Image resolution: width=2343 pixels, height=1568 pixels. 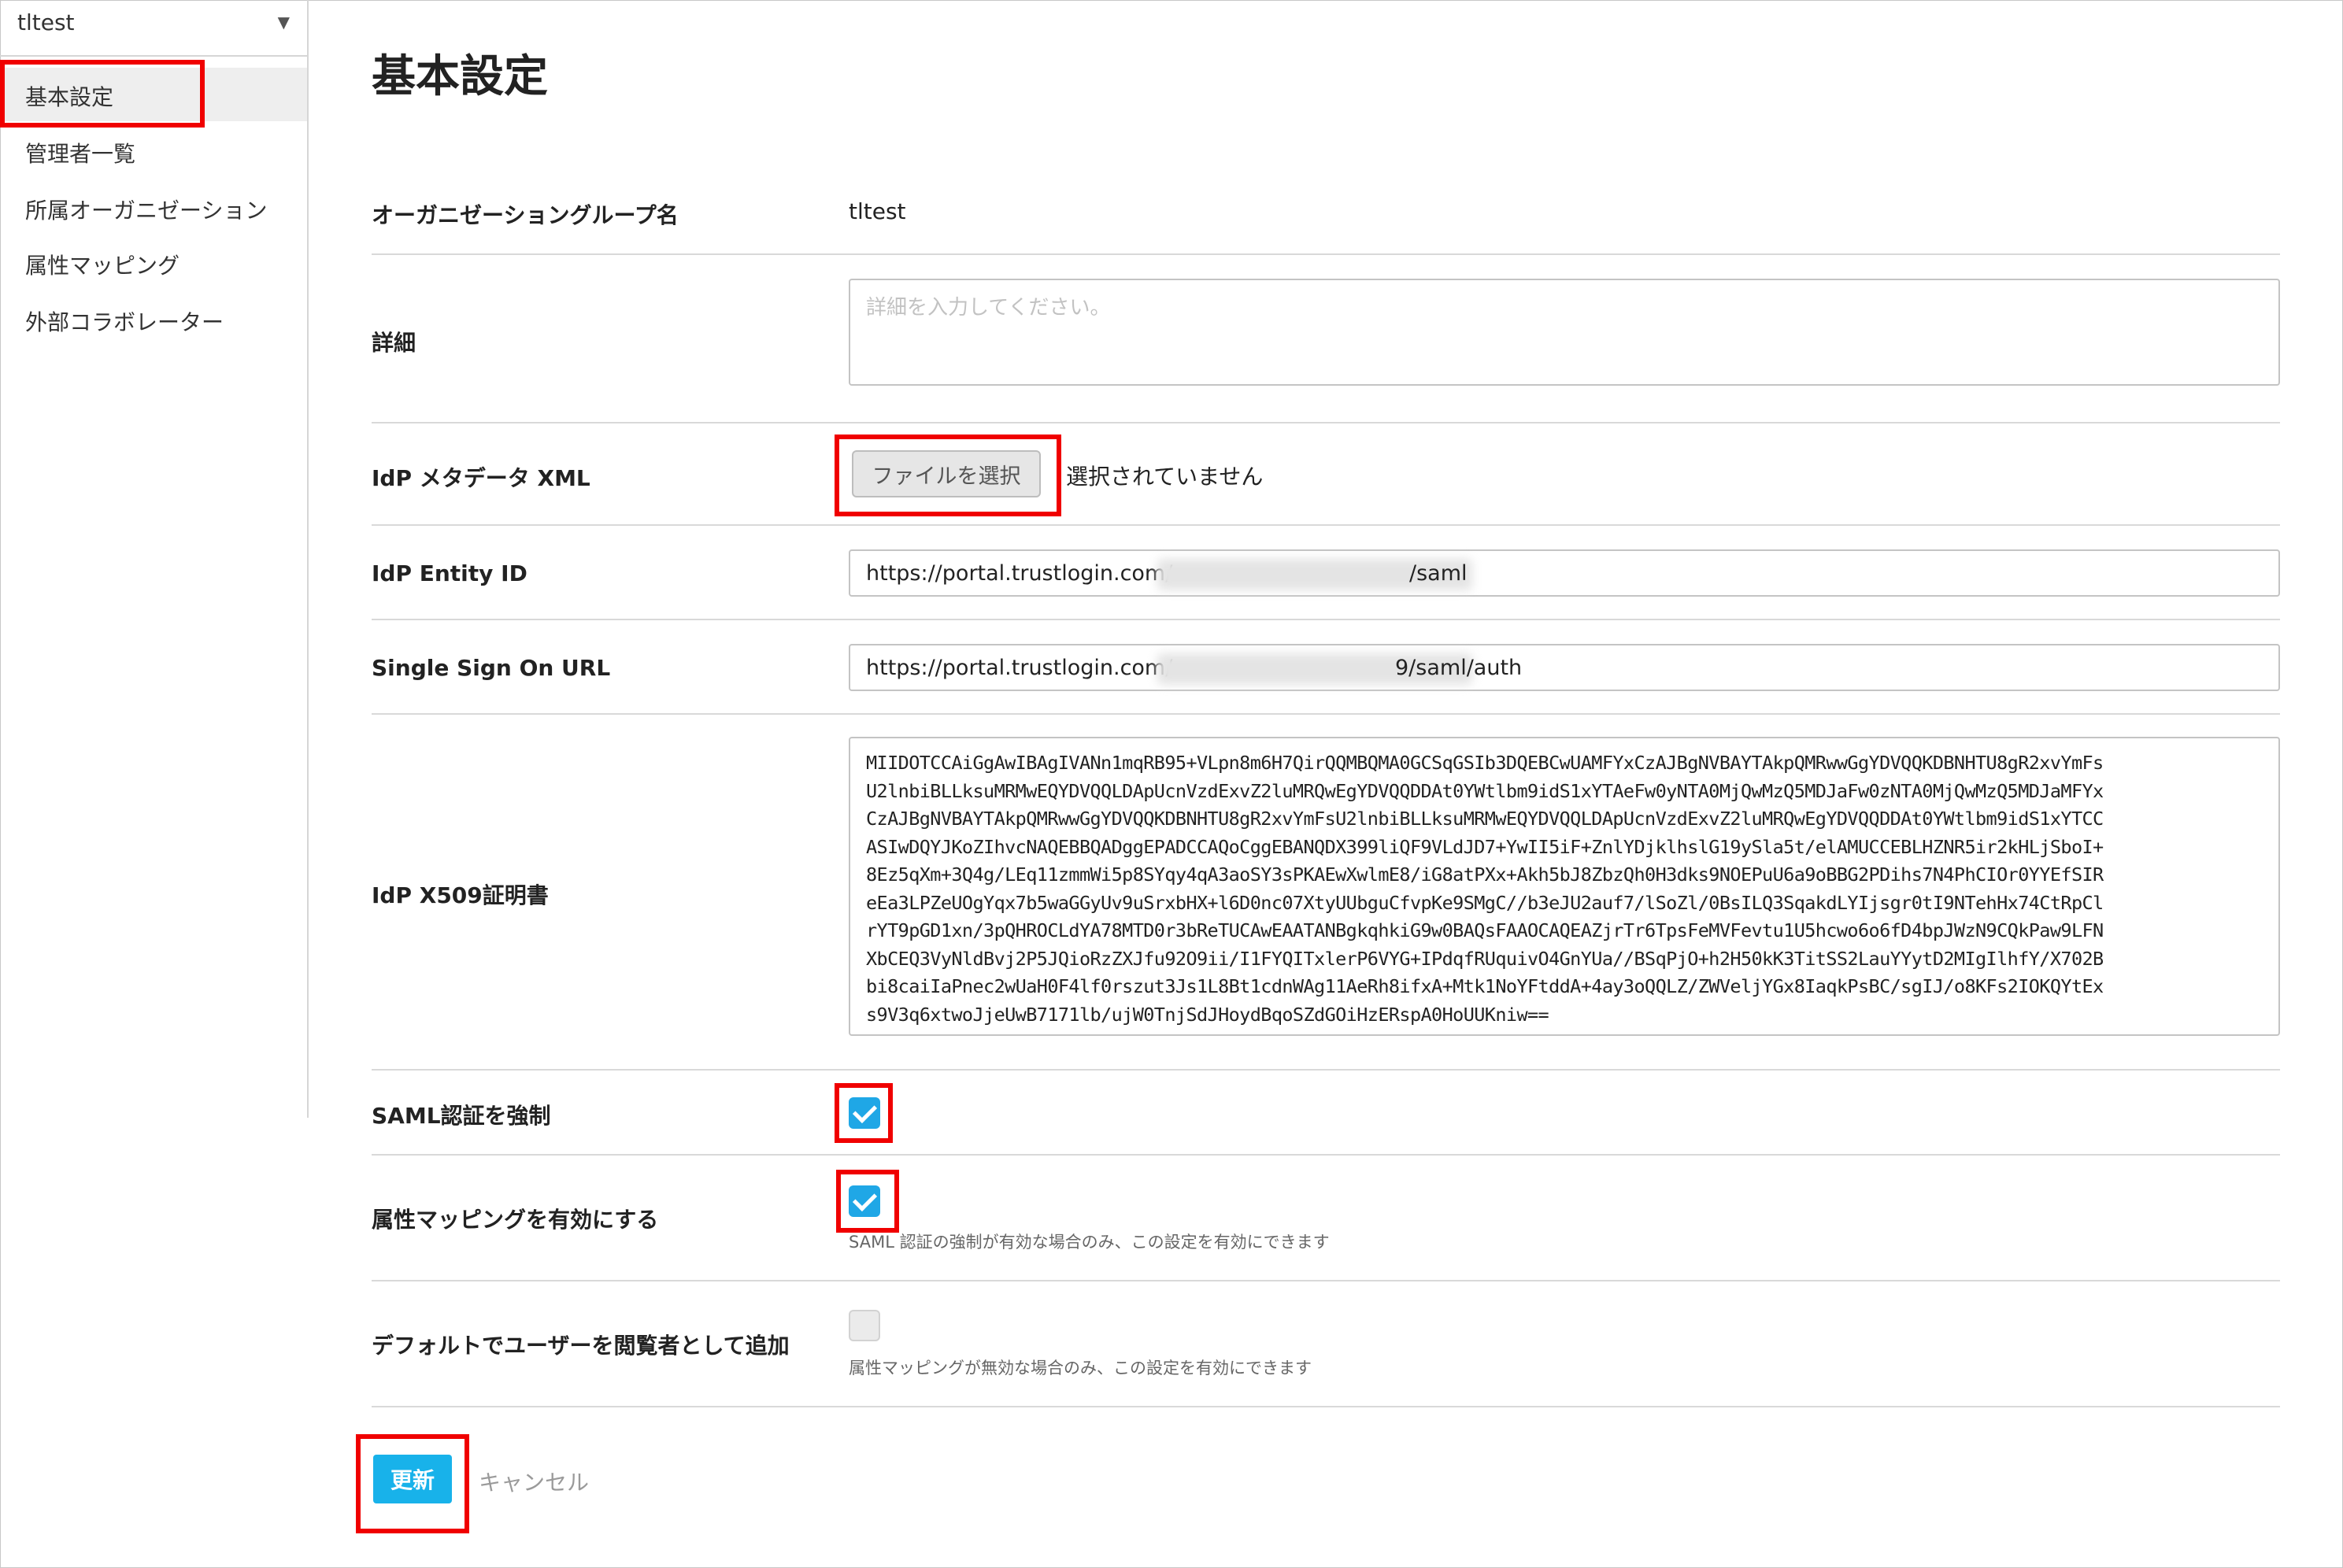 What do you see at coordinates (124, 322) in the screenshot?
I see `sidebar-item-label: 外部コラボレーター` at bounding box center [124, 322].